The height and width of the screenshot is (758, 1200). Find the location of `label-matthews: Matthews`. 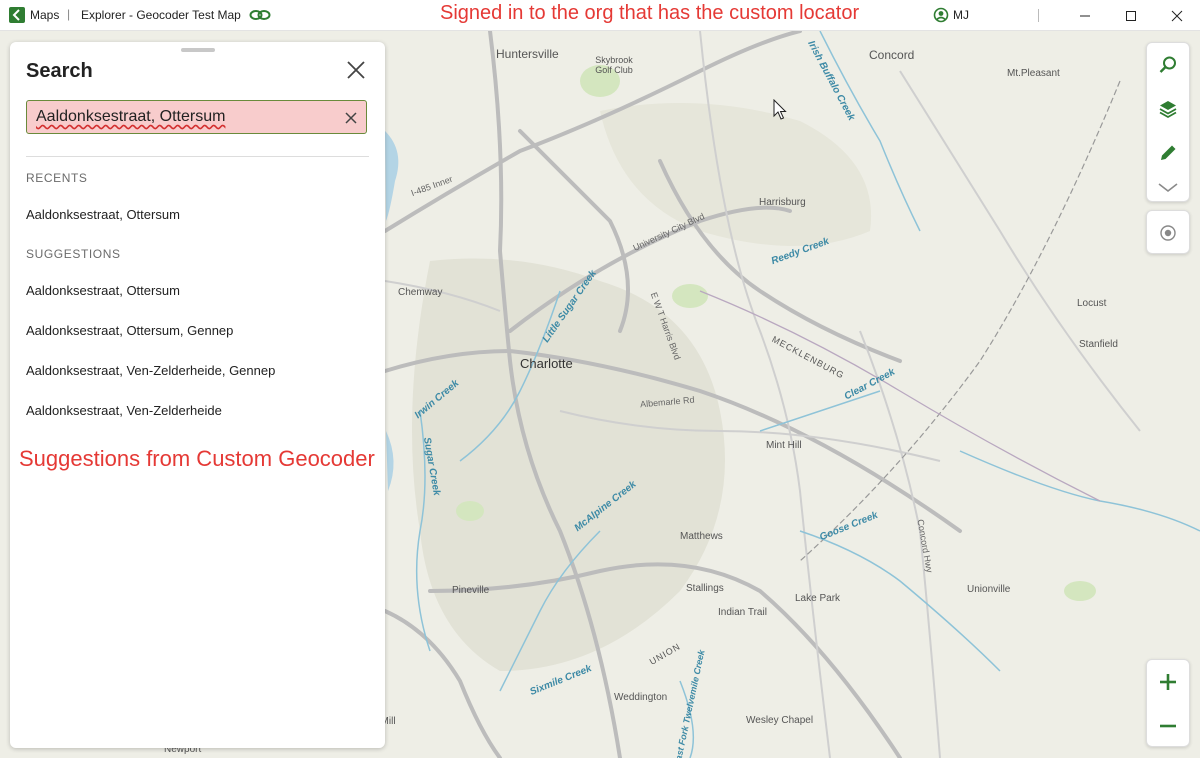

label-matthews: Matthews is located at coordinates (701, 536).